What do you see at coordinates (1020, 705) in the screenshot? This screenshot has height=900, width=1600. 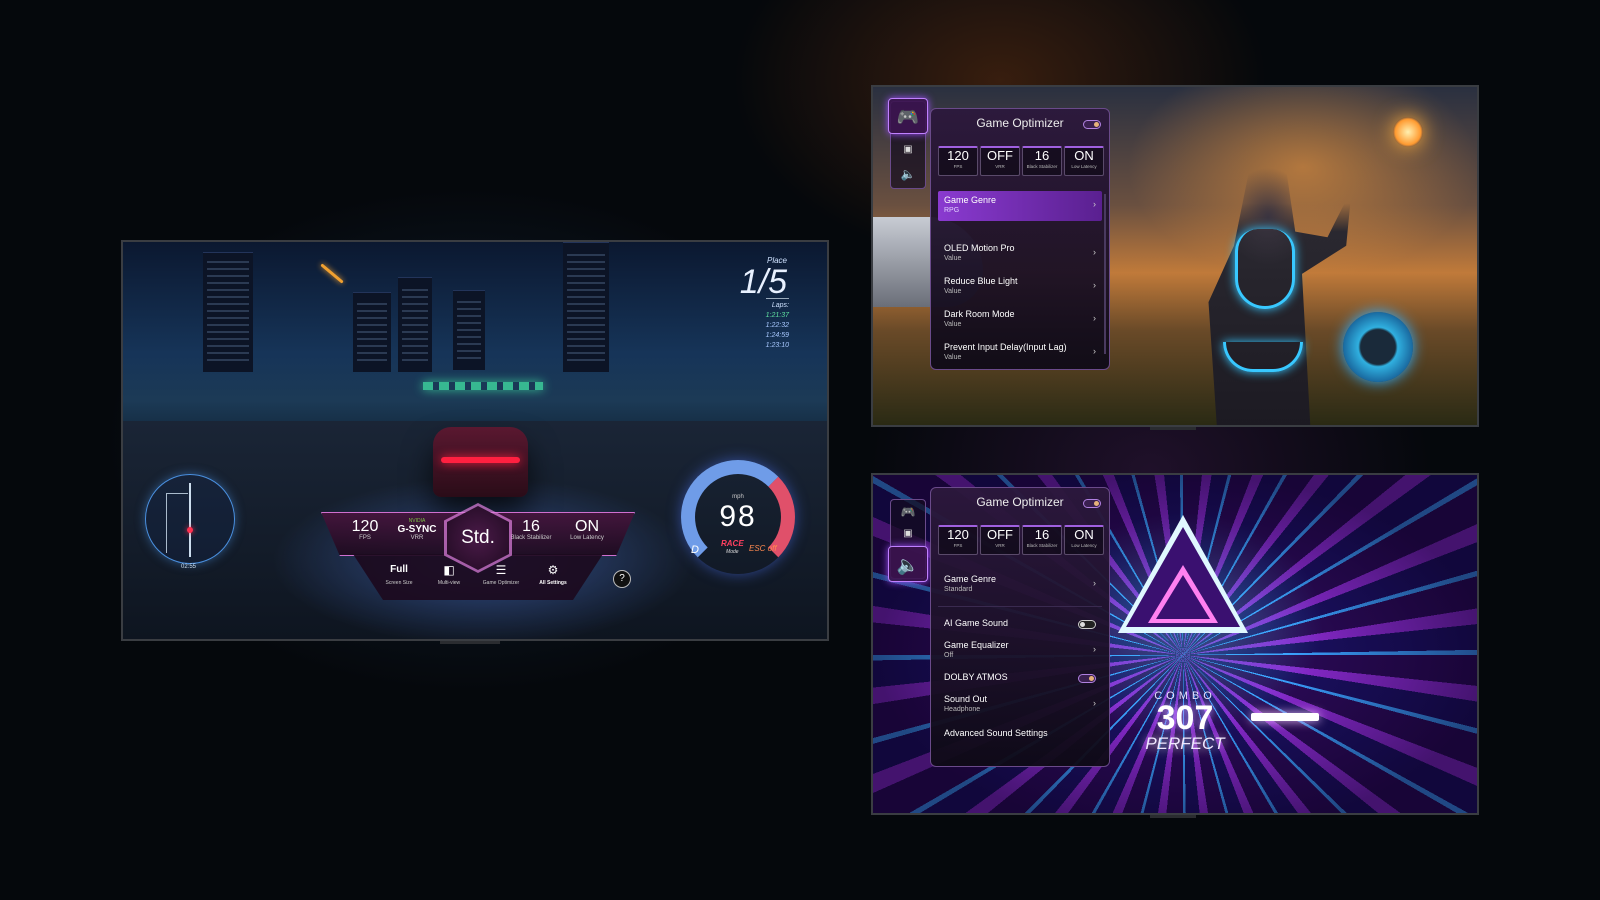 I see `menu-item-sound-out: Sound Out Headphone ›` at bounding box center [1020, 705].